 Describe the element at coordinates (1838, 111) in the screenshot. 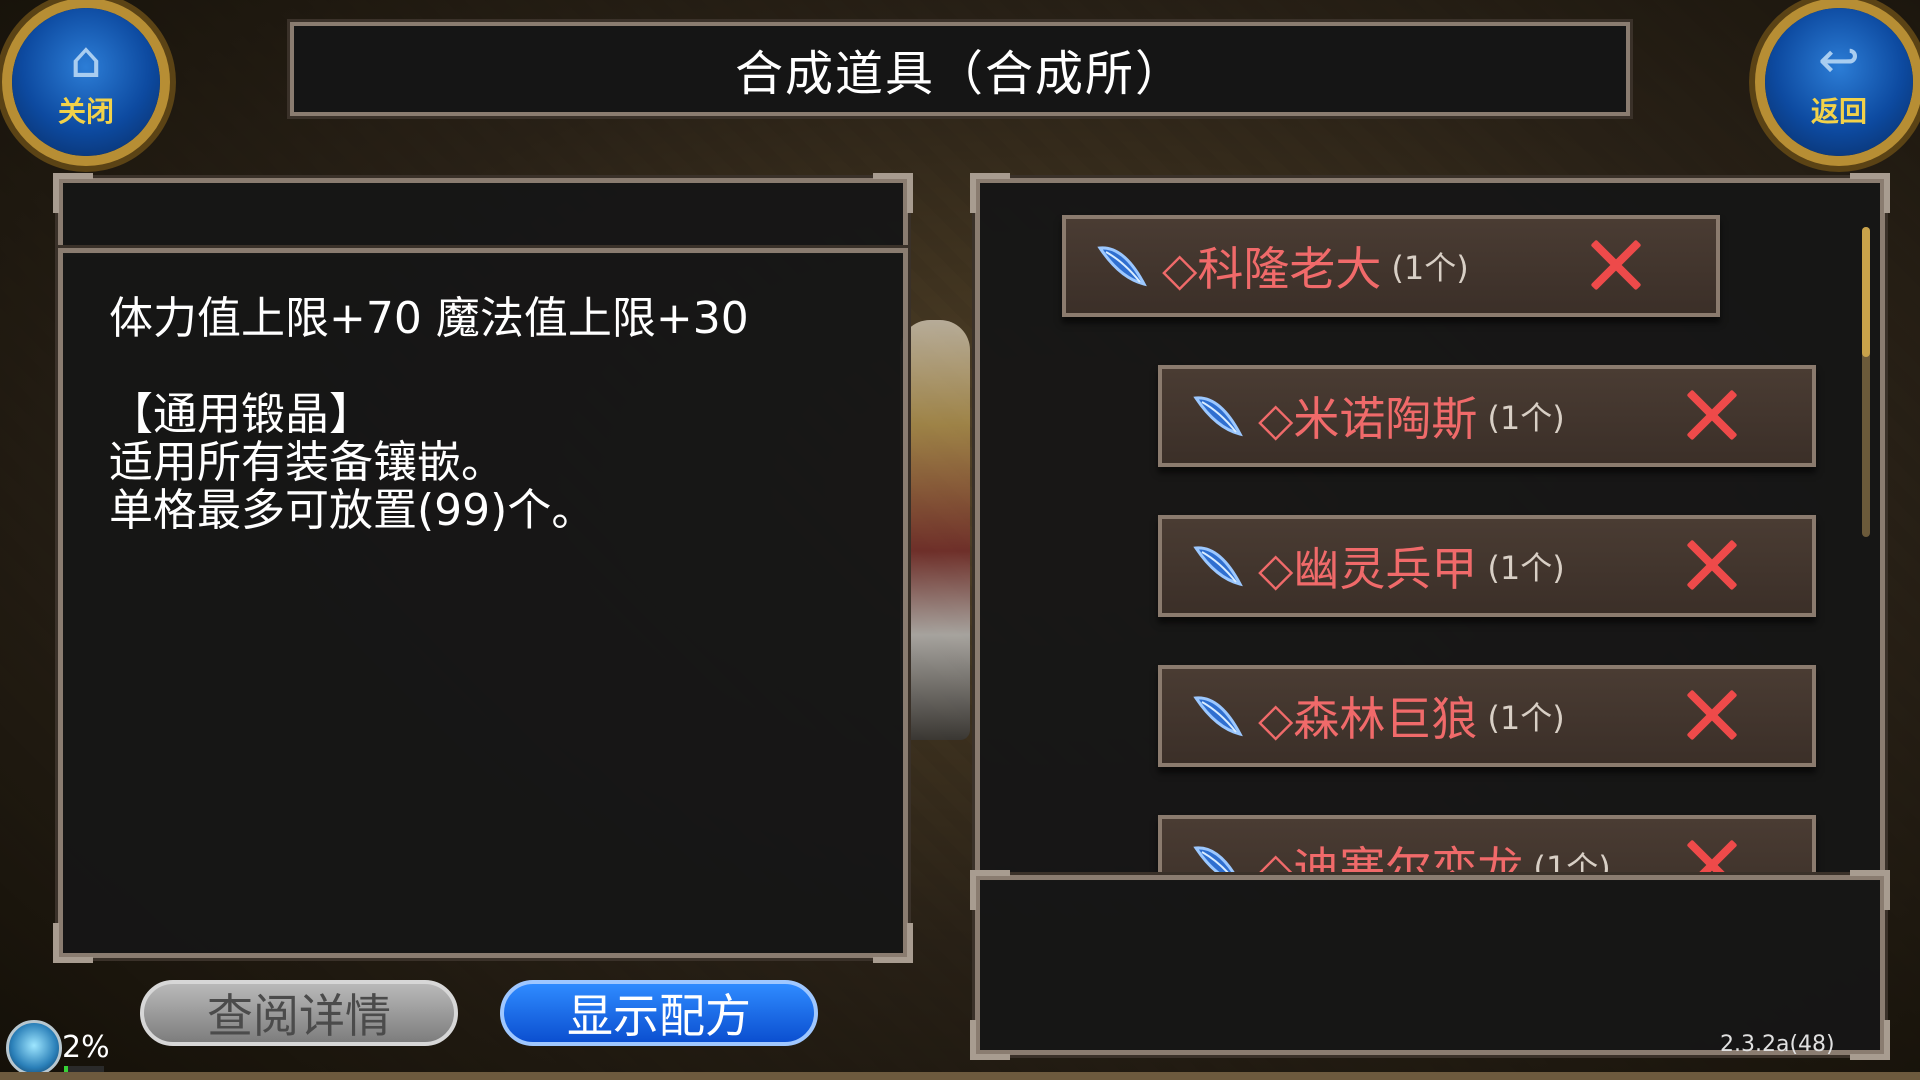

I see `back-label: 返回` at that location.